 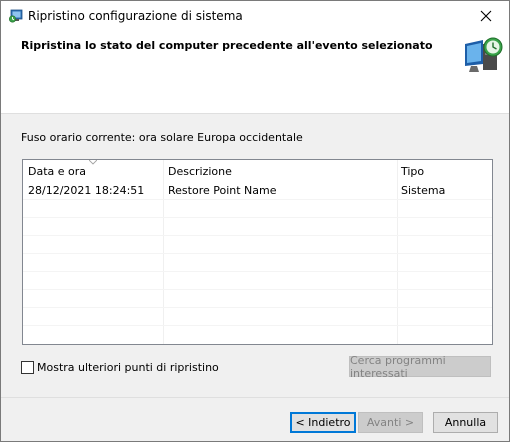 What do you see at coordinates (255, 16) in the screenshot?
I see `title-bar: Ripristino configurazione di sistema` at bounding box center [255, 16].